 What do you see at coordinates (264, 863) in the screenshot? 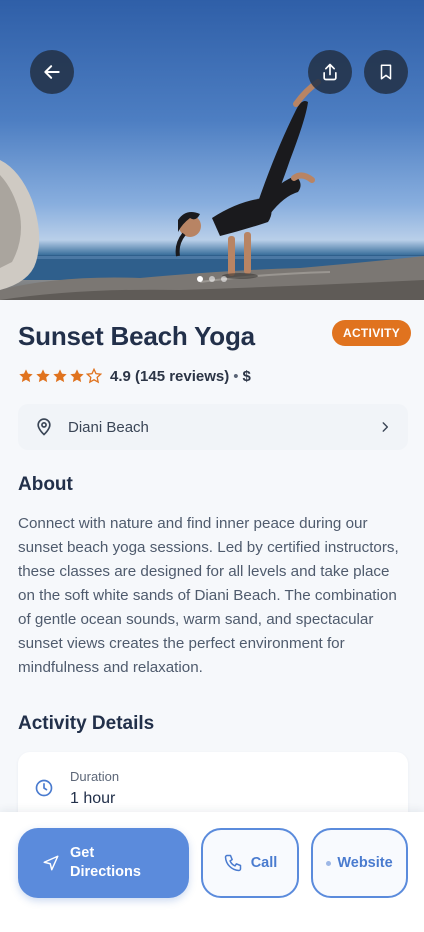
I see `call-label: Call` at bounding box center [264, 863].